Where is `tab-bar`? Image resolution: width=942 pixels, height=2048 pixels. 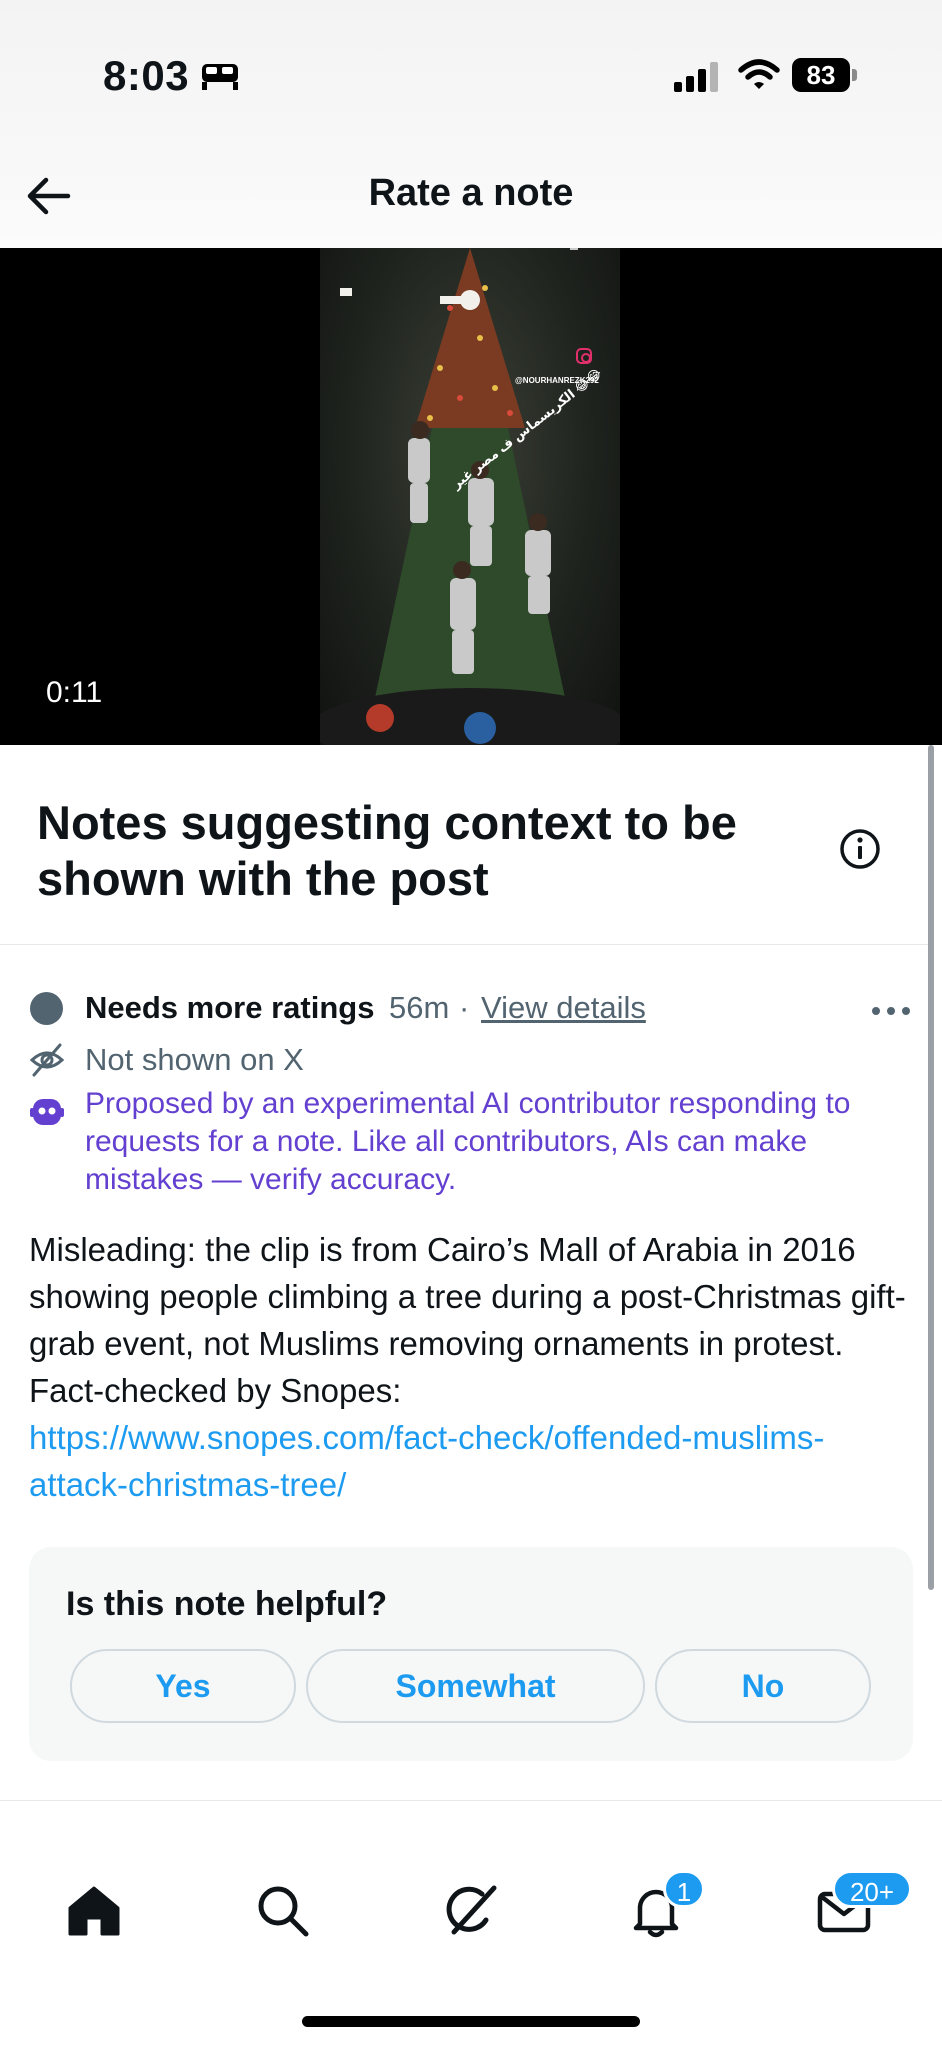 tab-bar is located at coordinates (471, 1910).